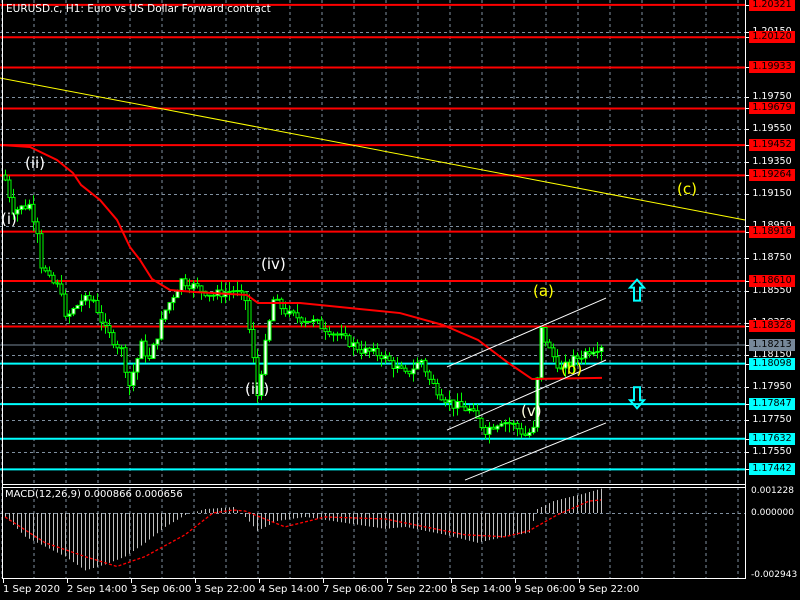 This screenshot has width=800, height=600. What do you see at coordinates (772, 451) in the screenshot?
I see `price-axis-label: 1.17550` at bounding box center [772, 451].